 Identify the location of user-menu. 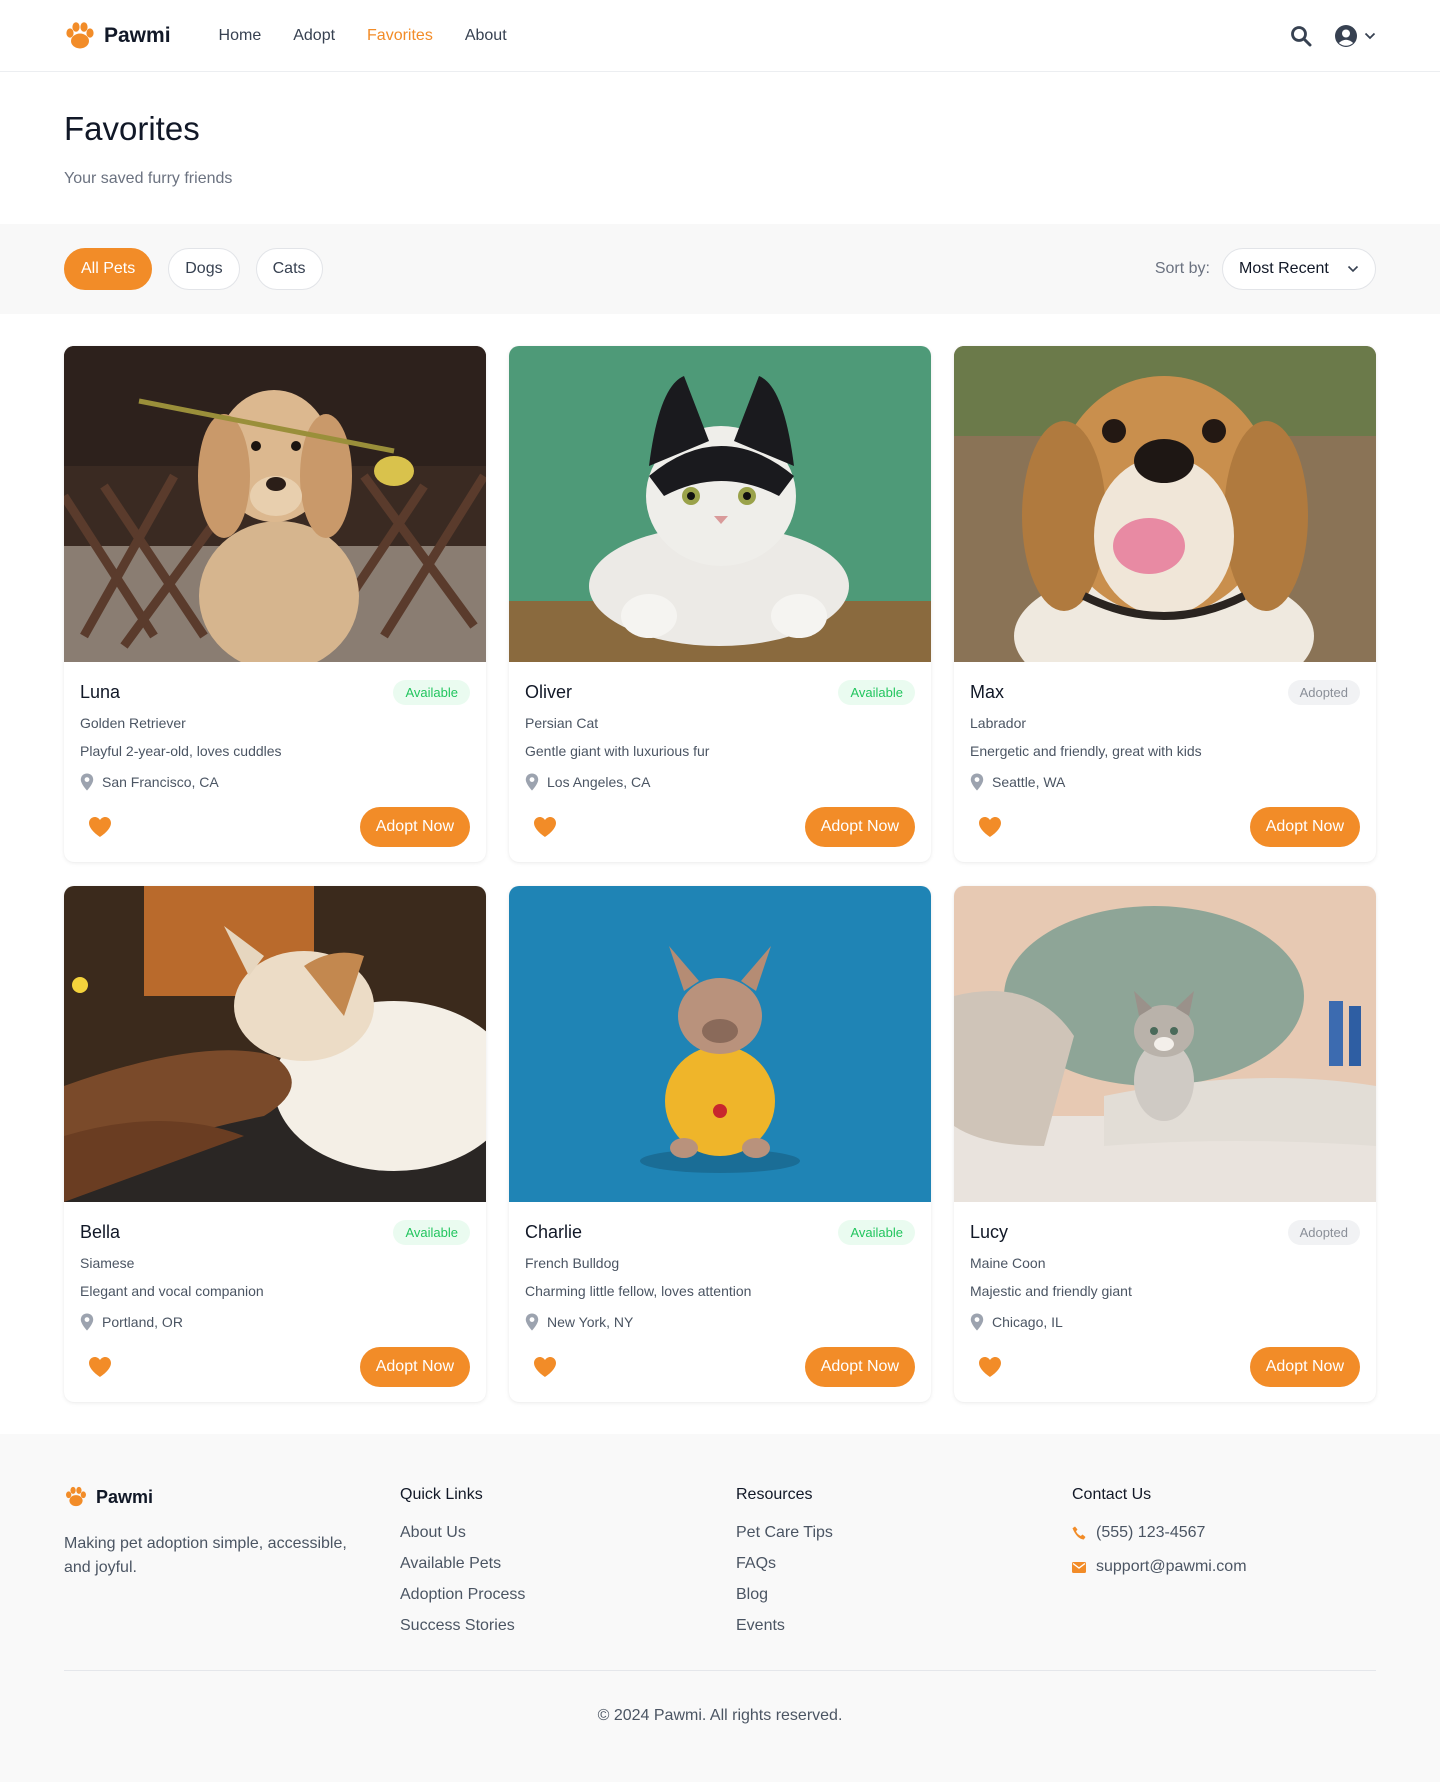
(1355, 36).